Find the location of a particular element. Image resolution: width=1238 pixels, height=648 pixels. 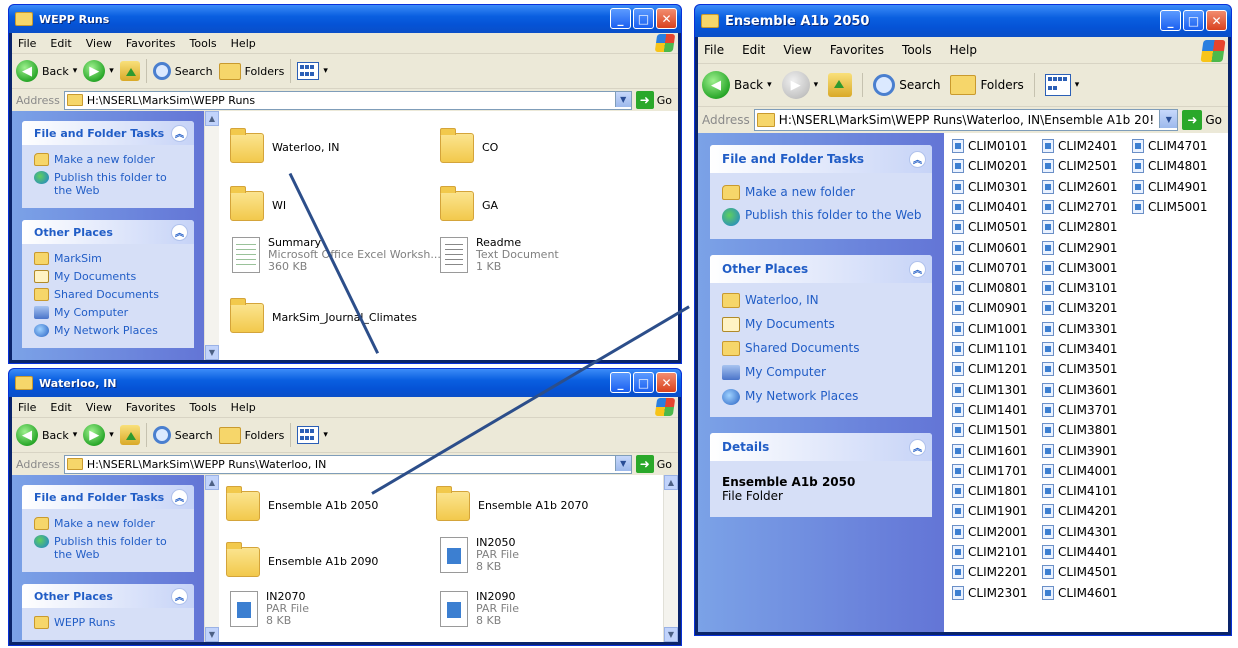

file-item: IN2050 PAR File 8 KB is located at coordinates (479, 555).